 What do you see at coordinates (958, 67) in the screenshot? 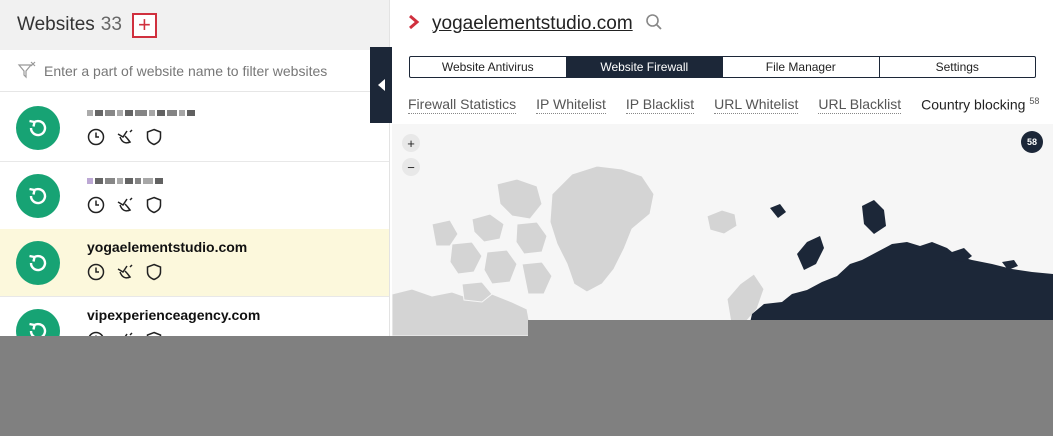
I see `tab-settings: Settings` at bounding box center [958, 67].